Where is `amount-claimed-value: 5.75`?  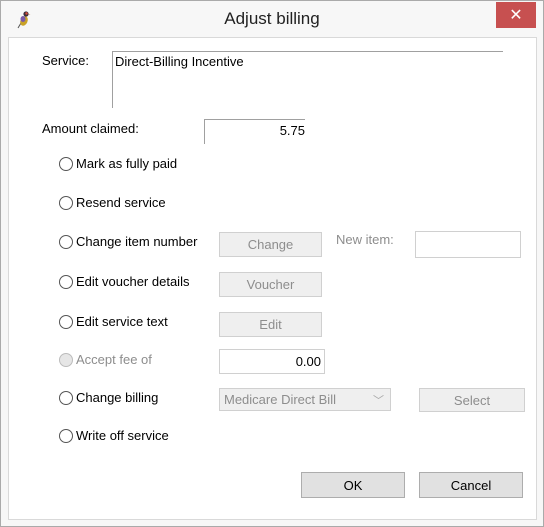
amount-claimed-value: 5.75 is located at coordinates (292, 130).